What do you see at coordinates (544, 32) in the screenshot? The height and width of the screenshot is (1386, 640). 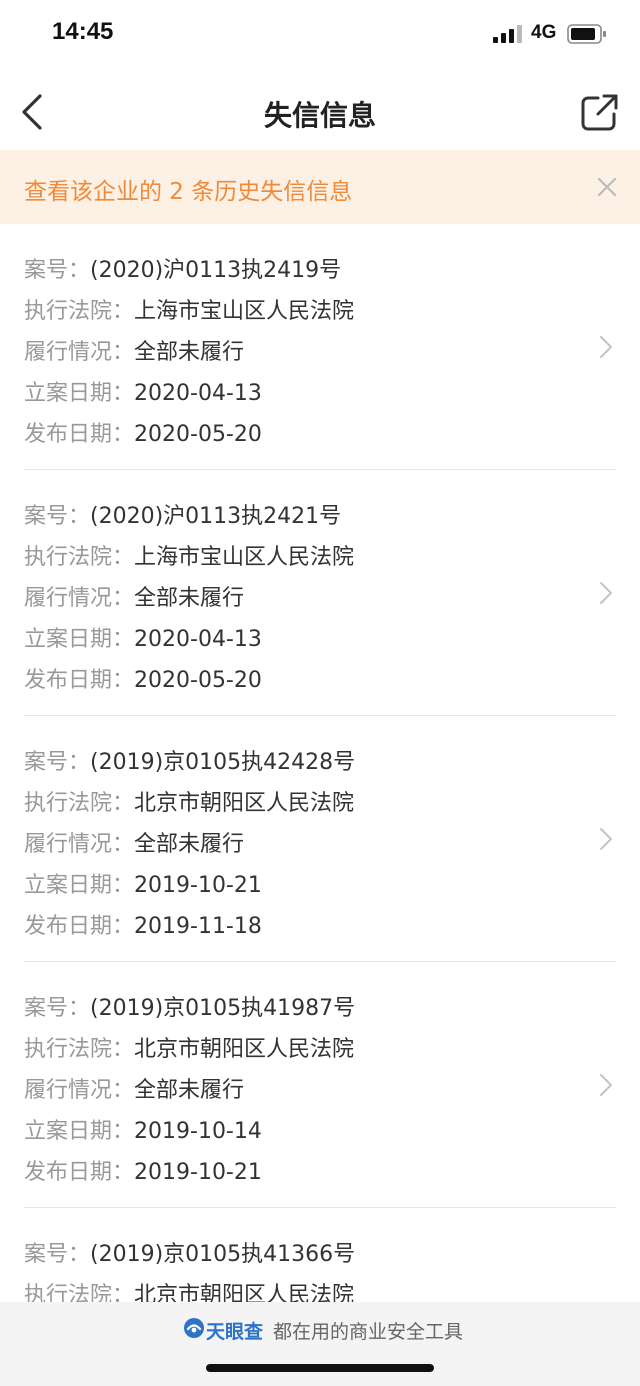 I see `network-label: 4G` at bounding box center [544, 32].